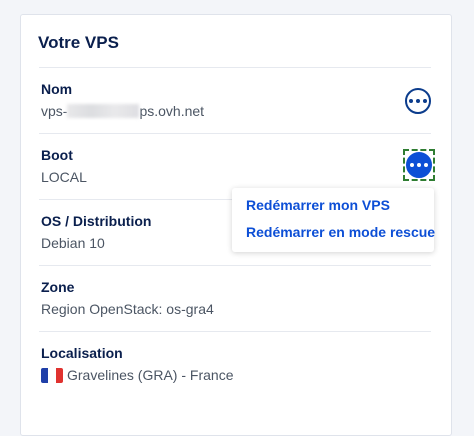  Describe the element at coordinates (127, 309) in the screenshot. I see `zone-value: Region OpenStack: os-gra4` at that location.